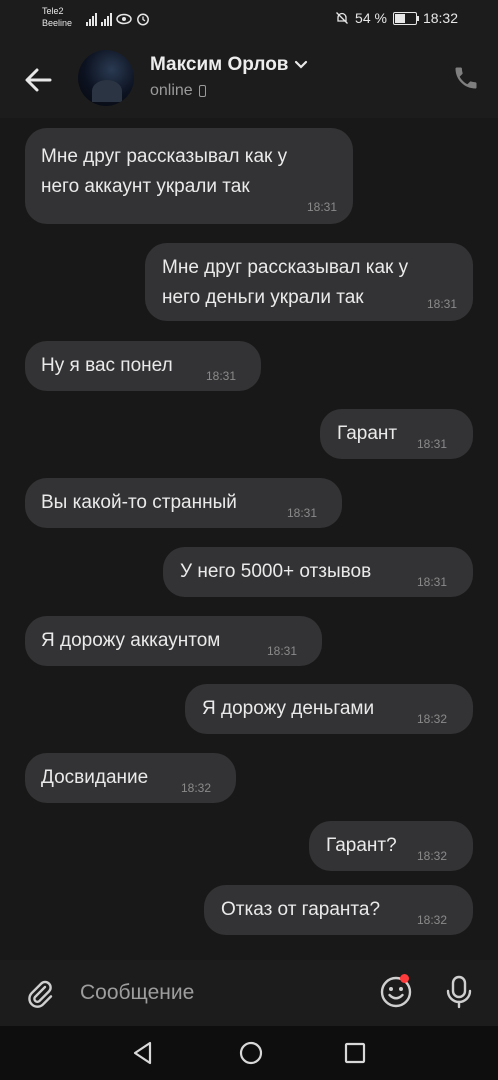 The image size is (498, 1080). Describe the element at coordinates (301, 909) in the screenshot. I see `message-text: Отказ от гаранта?` at that location.